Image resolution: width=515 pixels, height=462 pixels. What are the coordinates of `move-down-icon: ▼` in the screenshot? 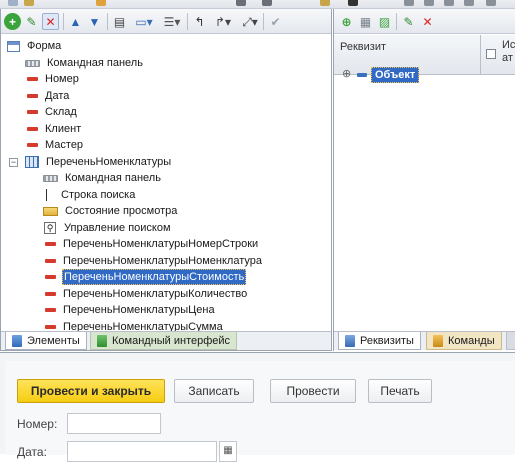 It's located at (94, 21).